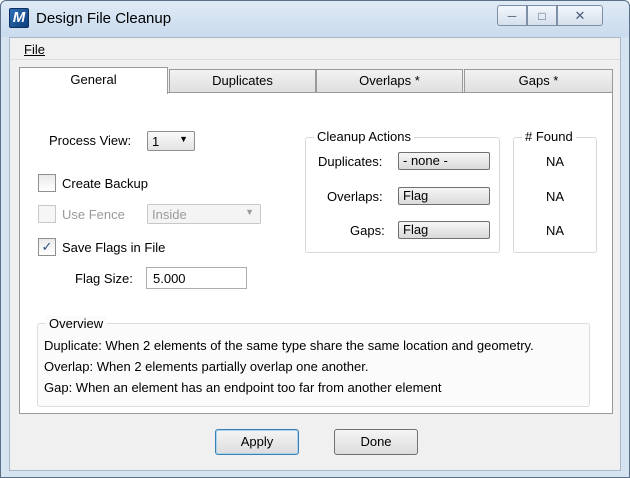  I want to click on window-title: Design File Cleanup, so click(104, 18).